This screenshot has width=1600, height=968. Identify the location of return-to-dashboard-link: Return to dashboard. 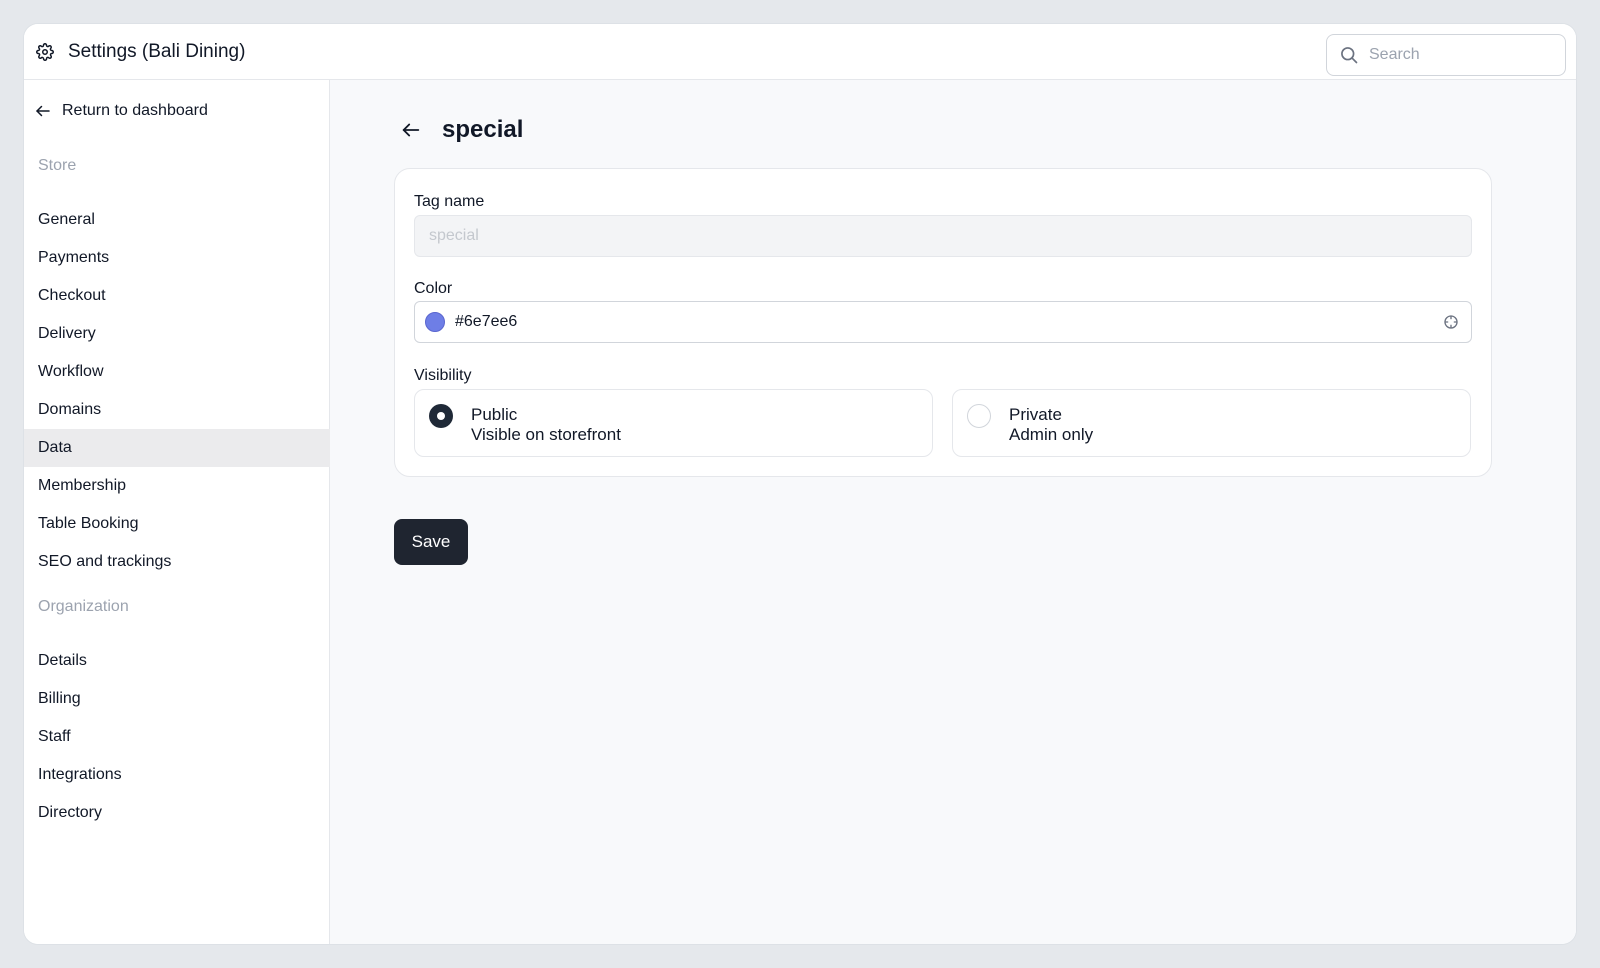
(121, 111).